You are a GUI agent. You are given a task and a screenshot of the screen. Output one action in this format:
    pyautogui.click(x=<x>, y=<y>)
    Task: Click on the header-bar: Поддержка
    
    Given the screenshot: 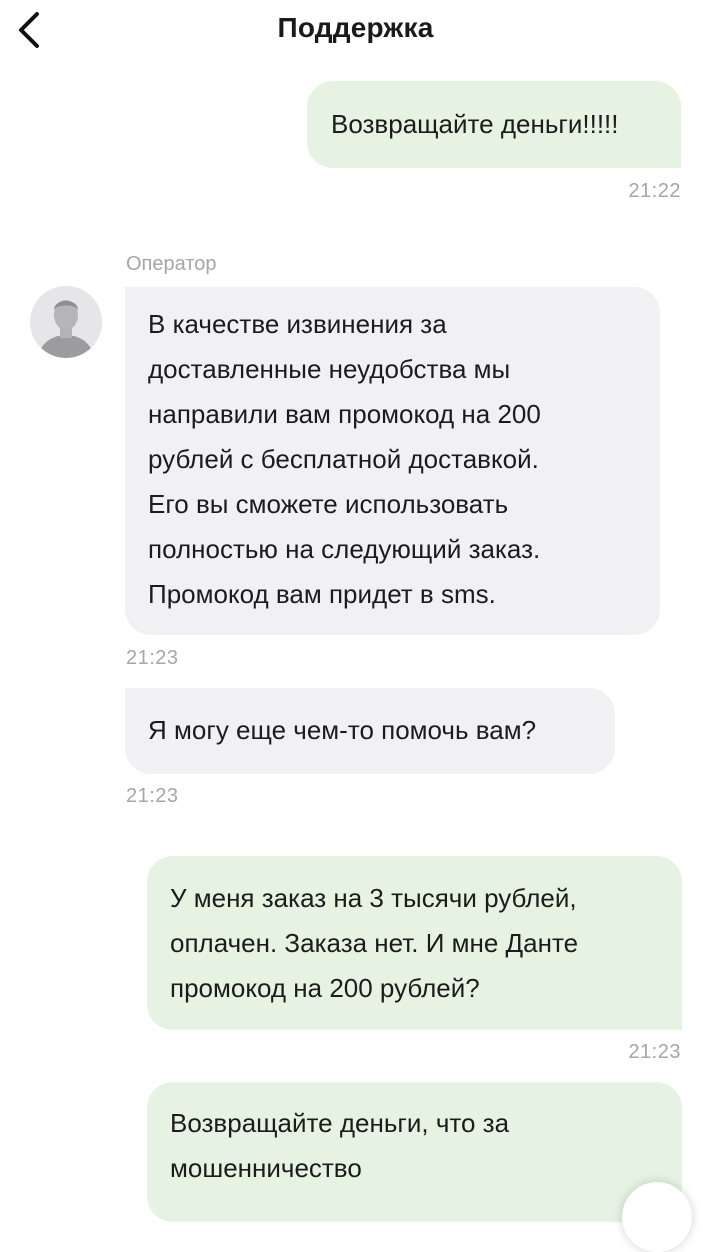 What is the action you would take?
    pyautogui.click(x=355, y=32)
    